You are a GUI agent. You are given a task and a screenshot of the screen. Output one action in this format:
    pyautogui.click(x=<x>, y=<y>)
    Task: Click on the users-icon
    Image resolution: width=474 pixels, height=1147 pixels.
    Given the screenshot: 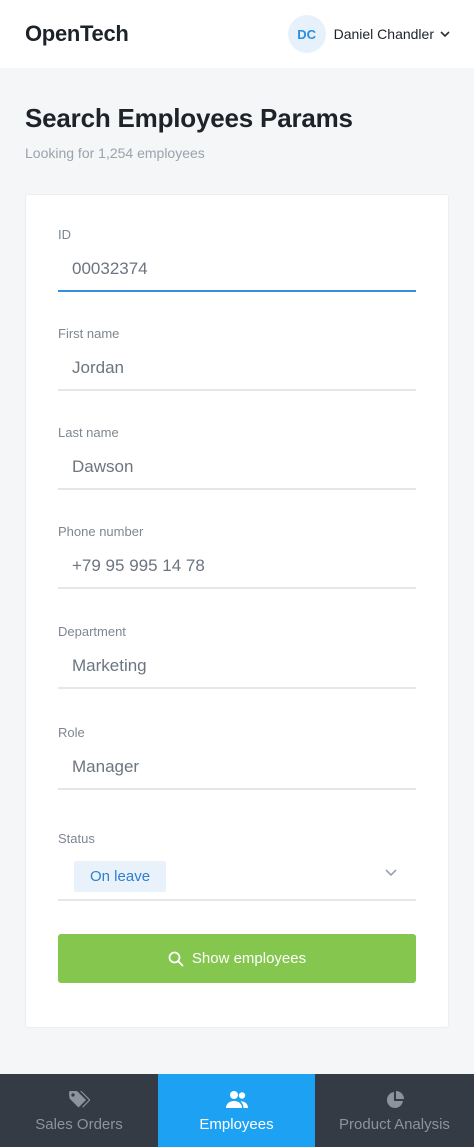 What is the action you would take?
    pyautogui.click(x=237, y=1100)
    